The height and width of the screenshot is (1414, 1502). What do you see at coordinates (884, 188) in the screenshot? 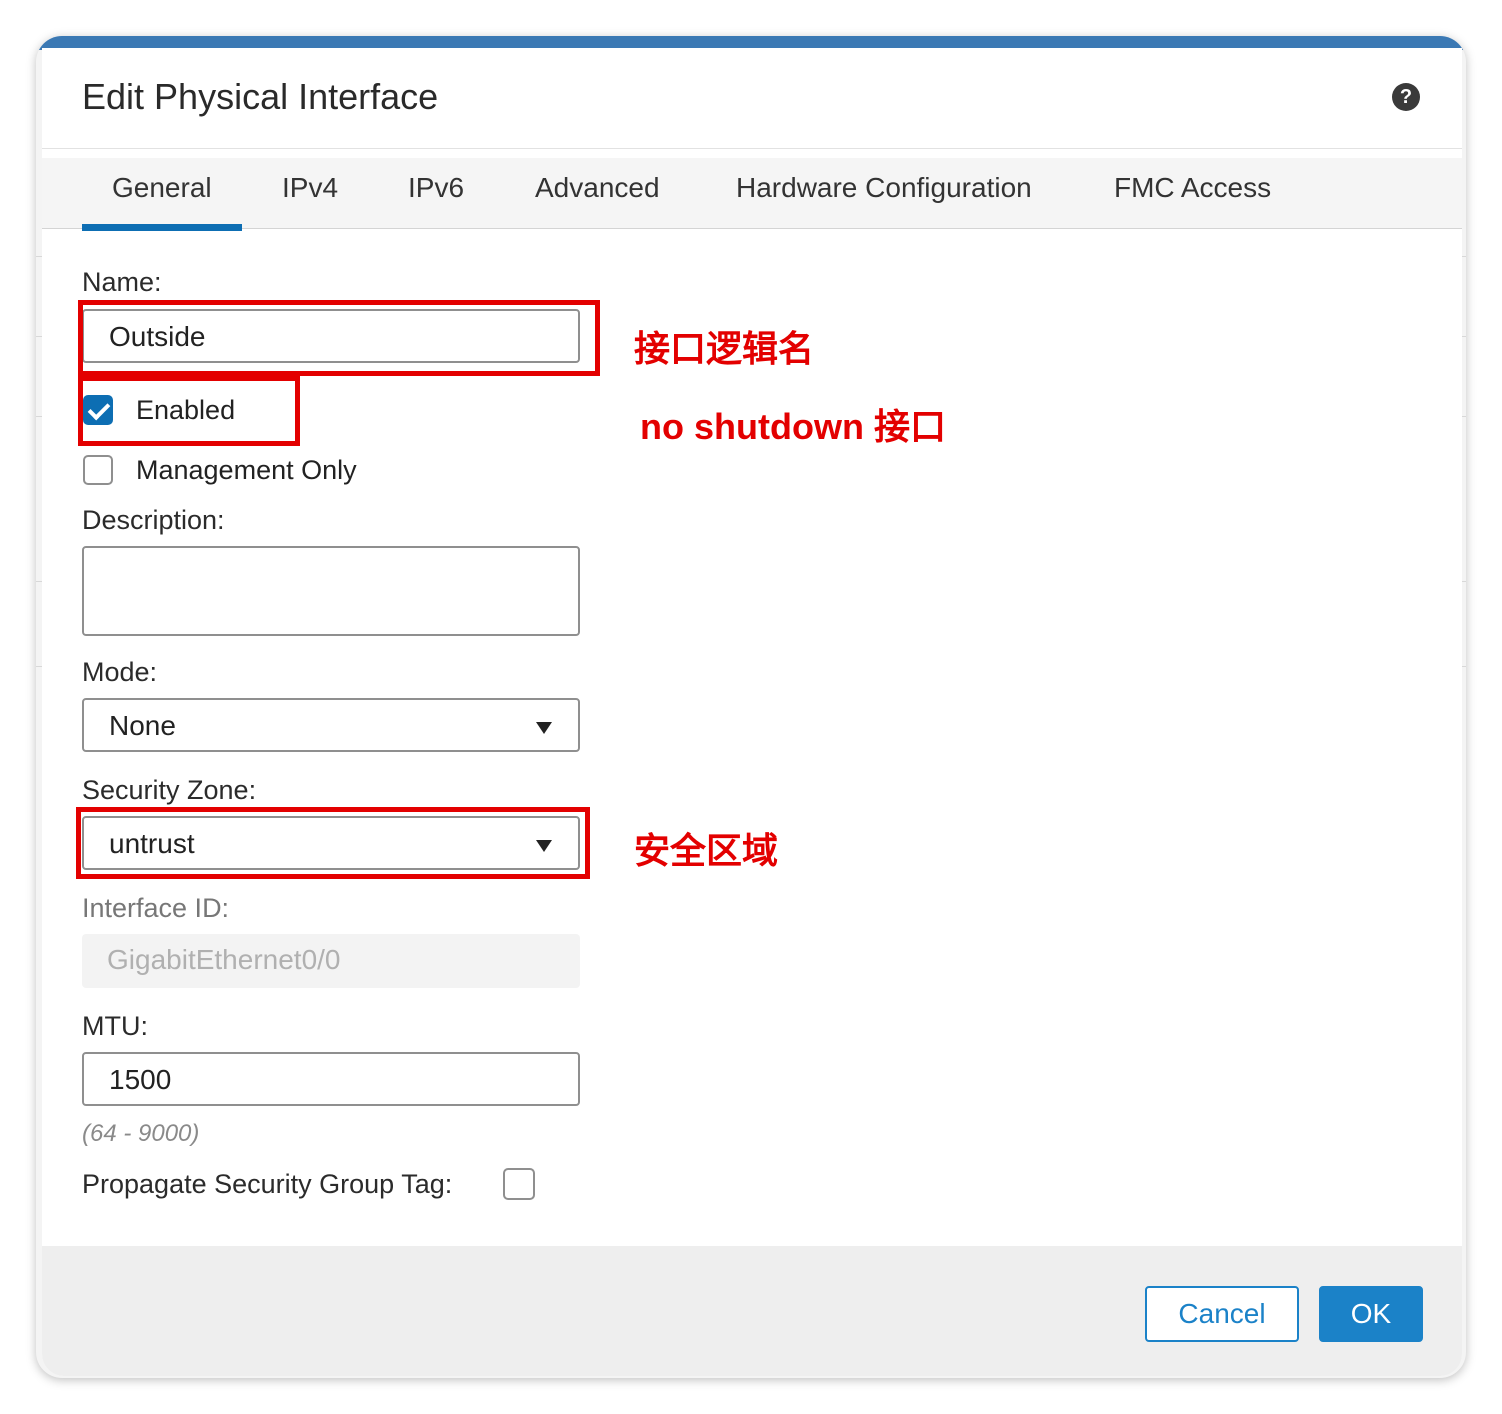
I see `tab-hardware-configuration: Hardware Configuration` at bounding box center [884, 188].